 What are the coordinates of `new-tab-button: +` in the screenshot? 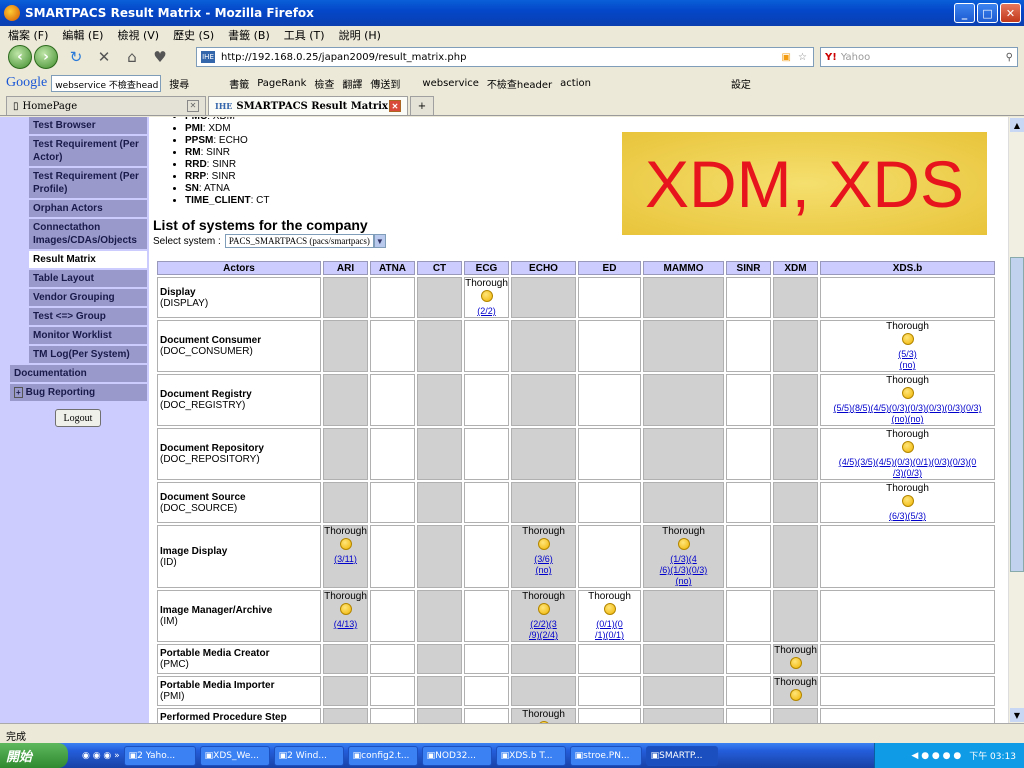 It's located at (422, 105).